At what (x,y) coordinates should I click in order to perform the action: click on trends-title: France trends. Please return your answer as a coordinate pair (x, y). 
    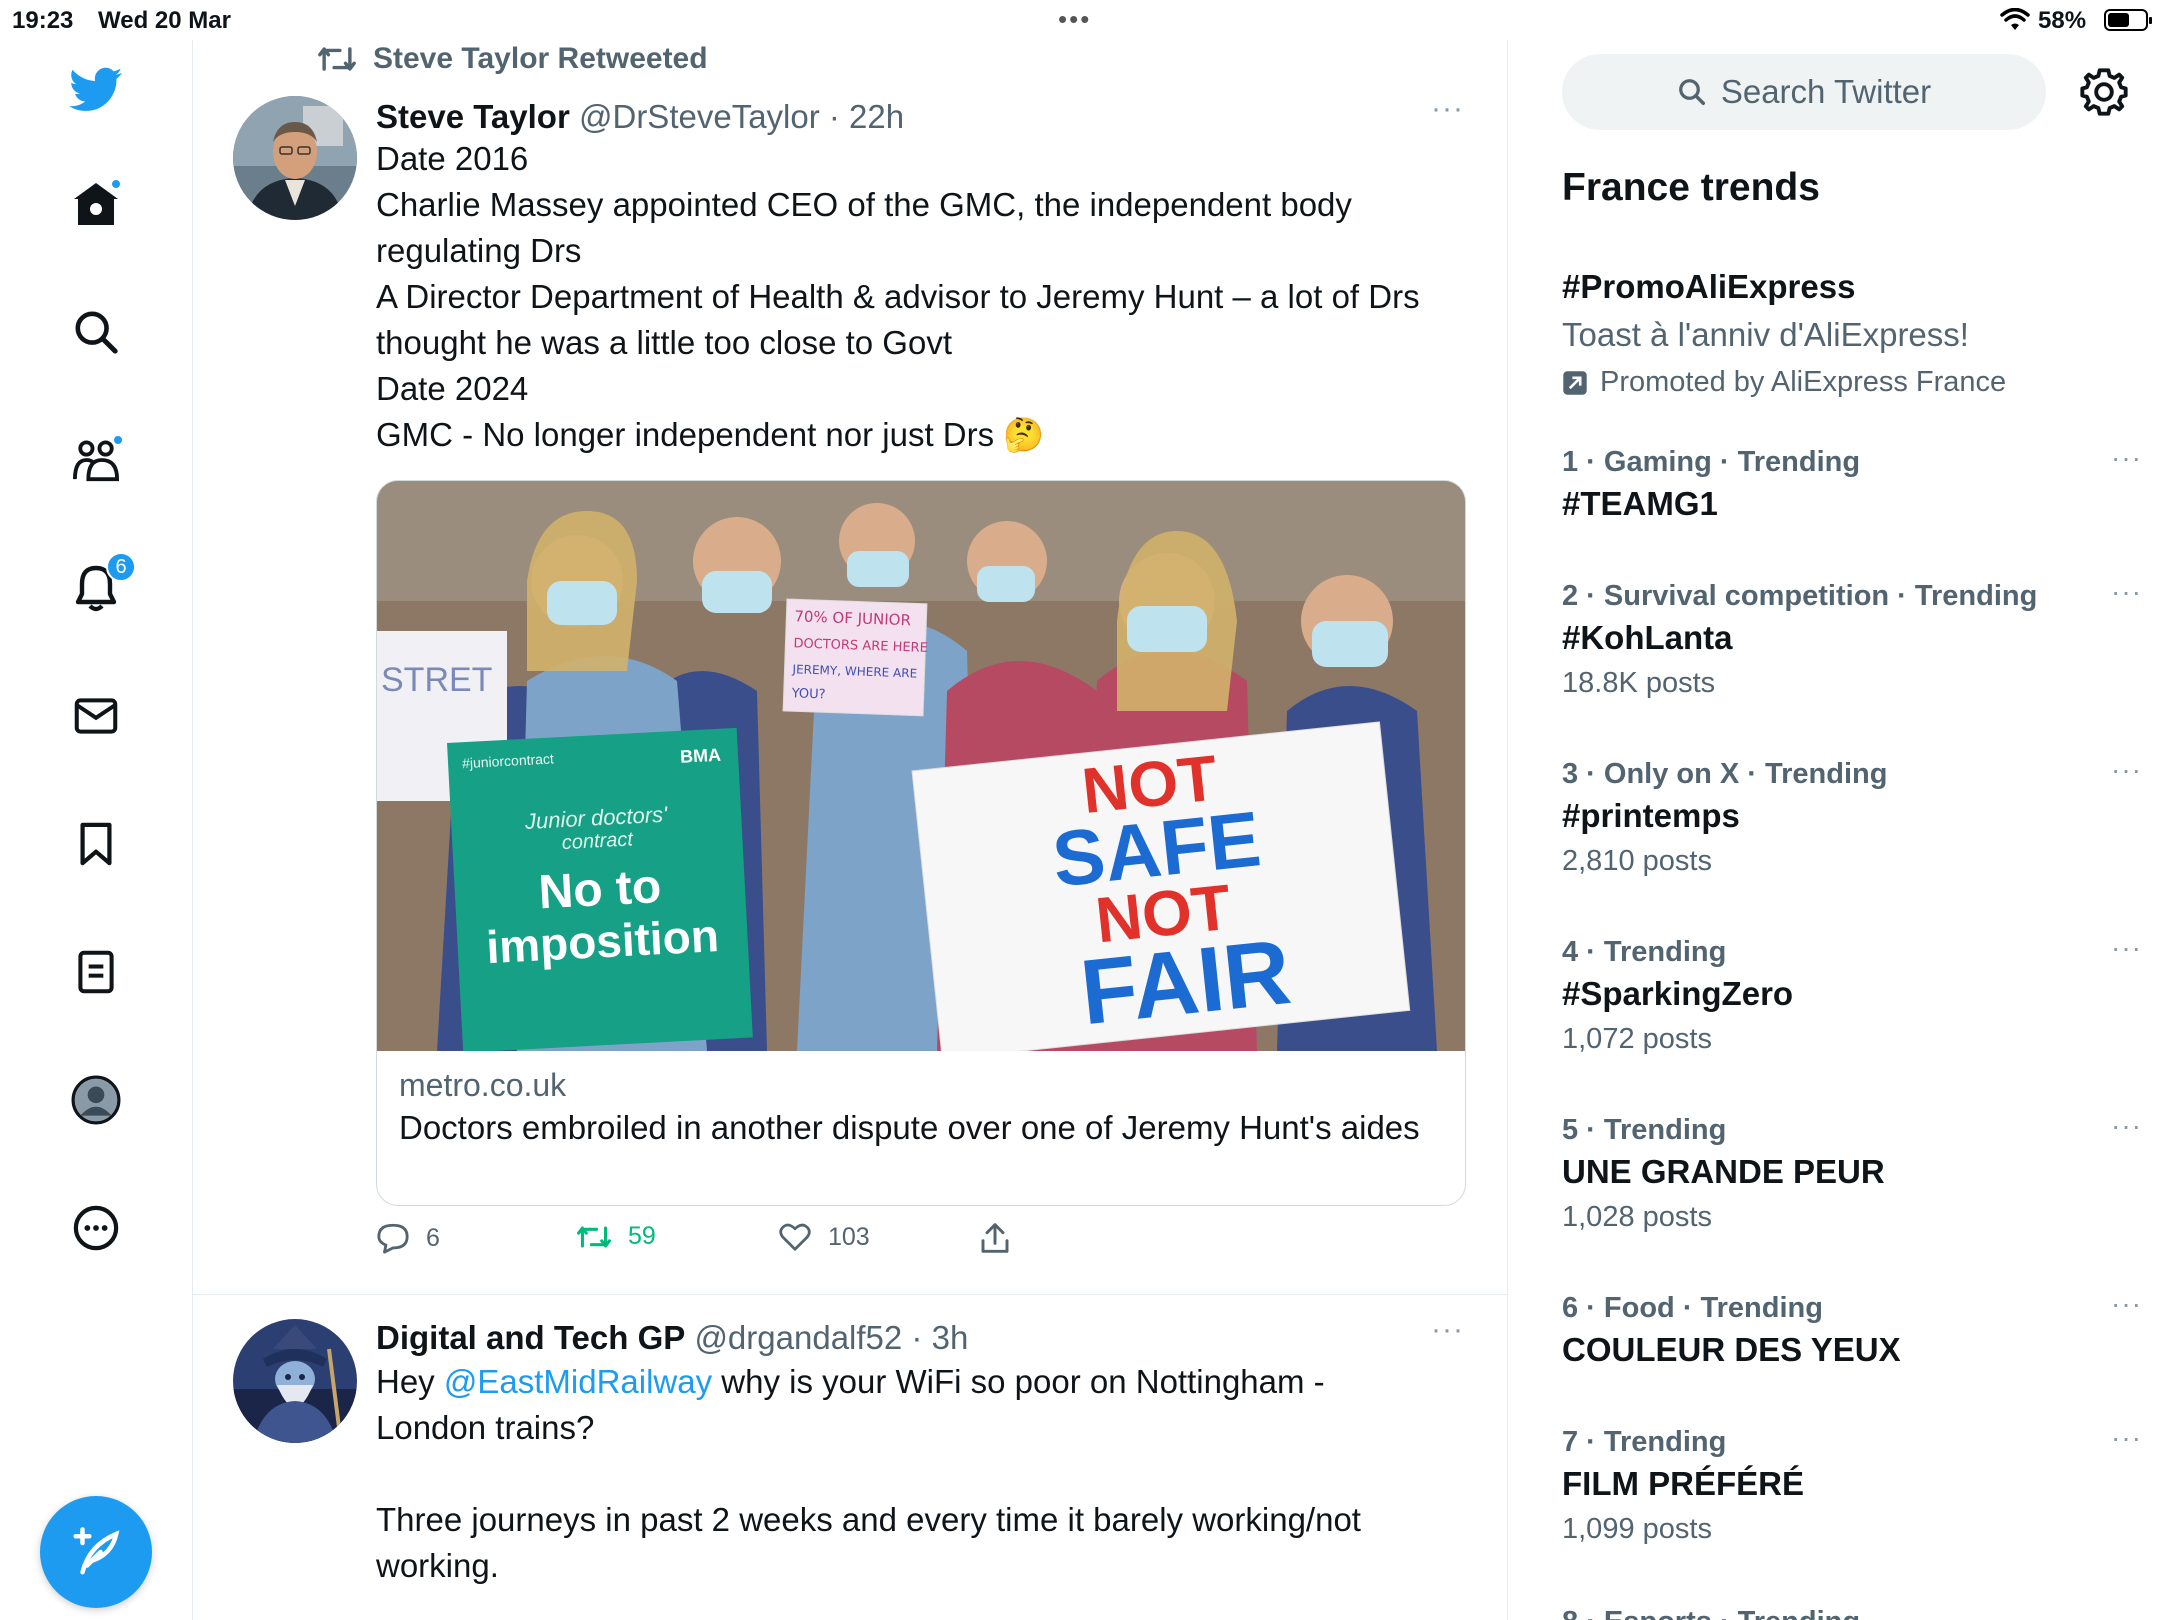
    Looking at the image, I should click on (1691, 187).